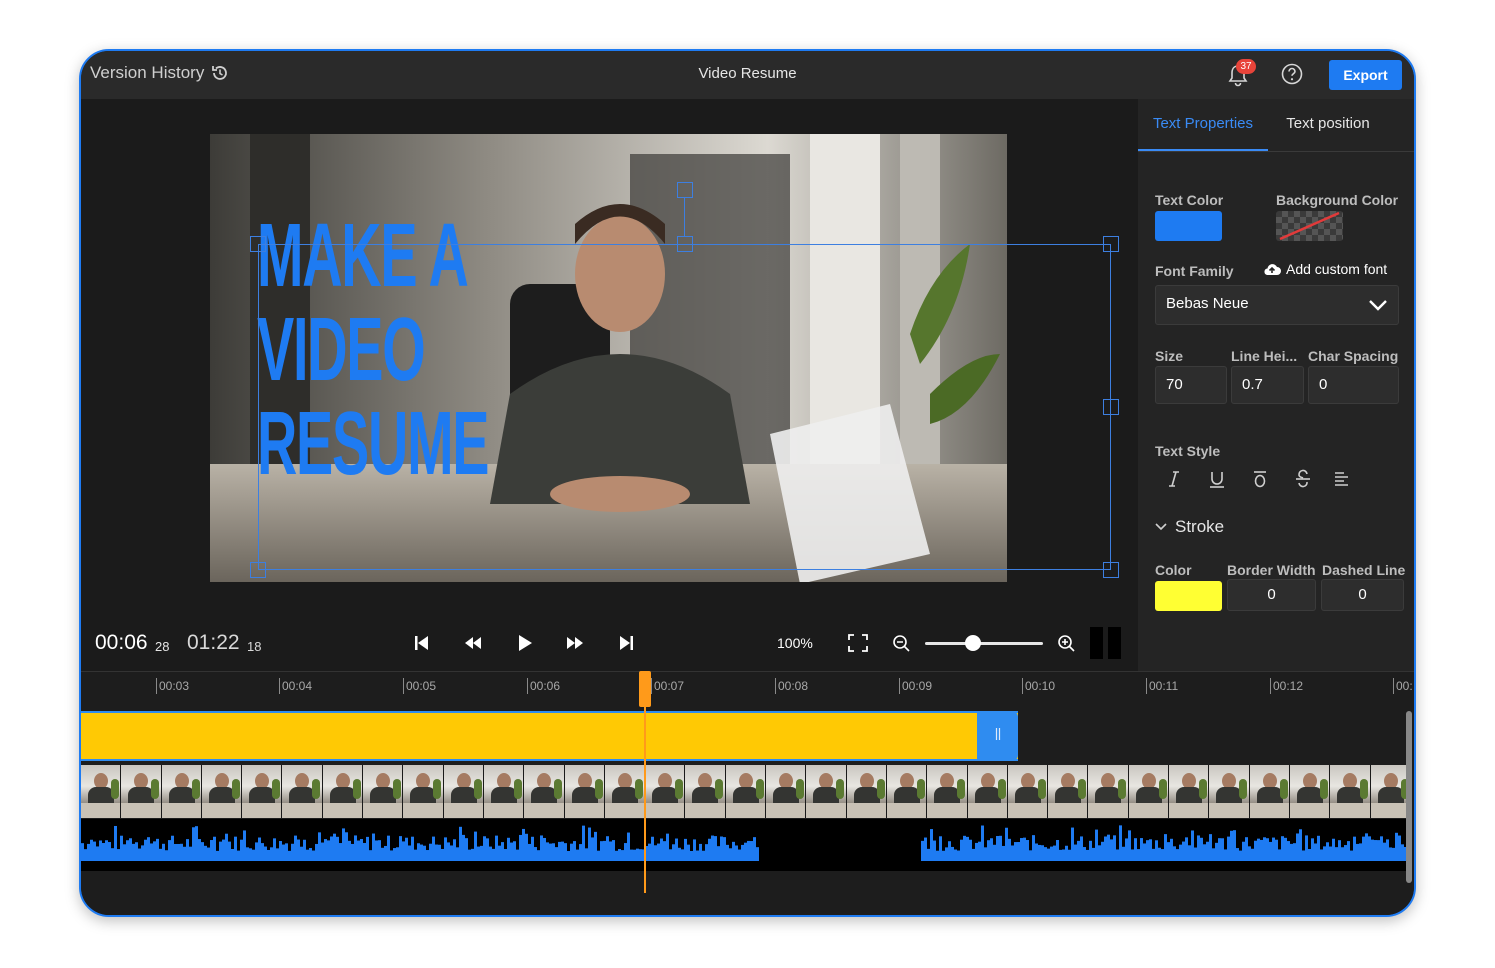  What do you see at coordinates (473, 643) in the screenshot?
I see `rewind-icon` at bounding box center [473, 643].